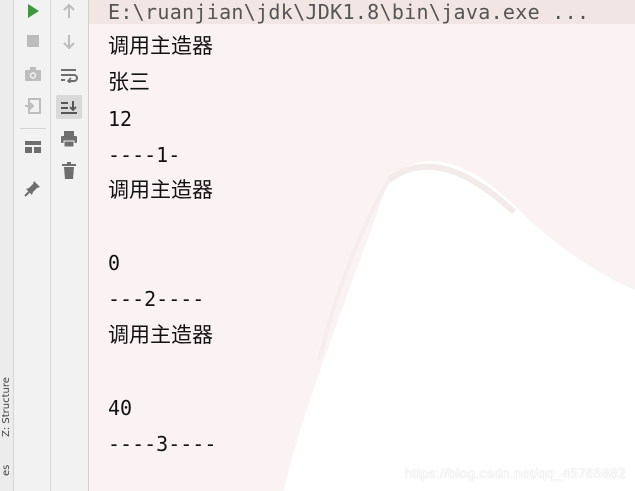 Image resolution: width=635 pixels, height=491 pixels. Describe the element at coordinates (120, 408) in the screenshot. I see `output-line: 40` at that location.